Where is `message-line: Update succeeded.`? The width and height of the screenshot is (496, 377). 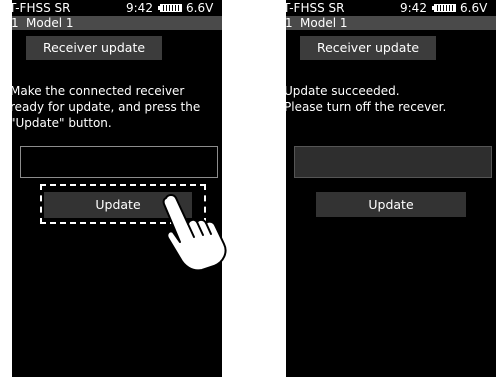 message-line: Update succeeded. is located at coordinates (343, 91).